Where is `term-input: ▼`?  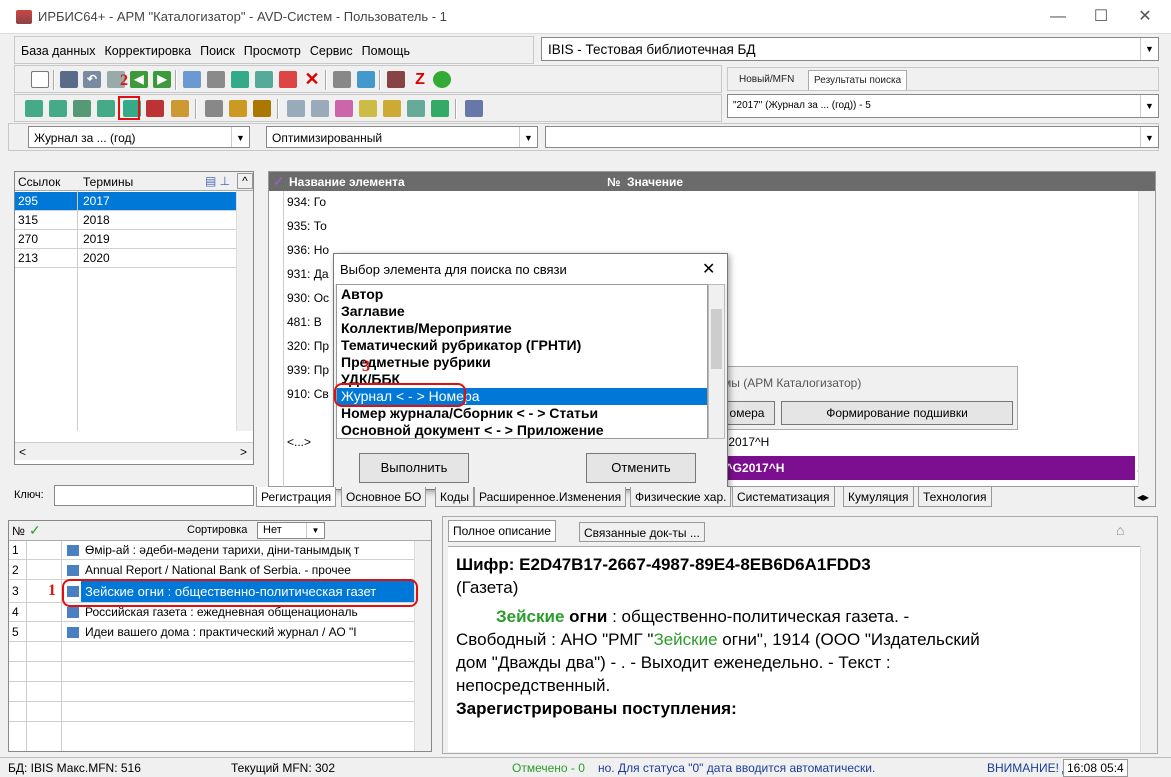
term-input: ▼ is located at coordinates (852, 137).